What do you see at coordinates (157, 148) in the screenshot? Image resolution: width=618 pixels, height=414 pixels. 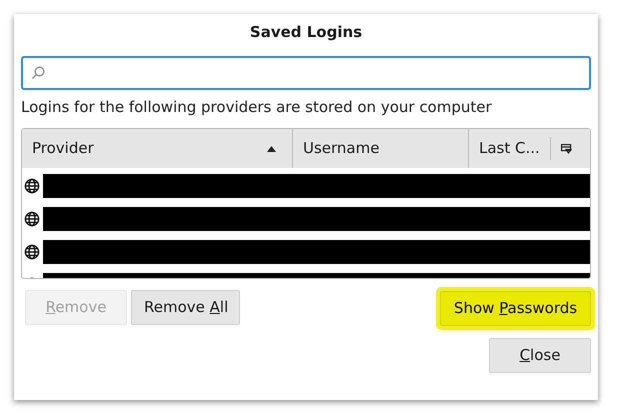 I see `column-header: Provider` at bounding box center [157, 148].